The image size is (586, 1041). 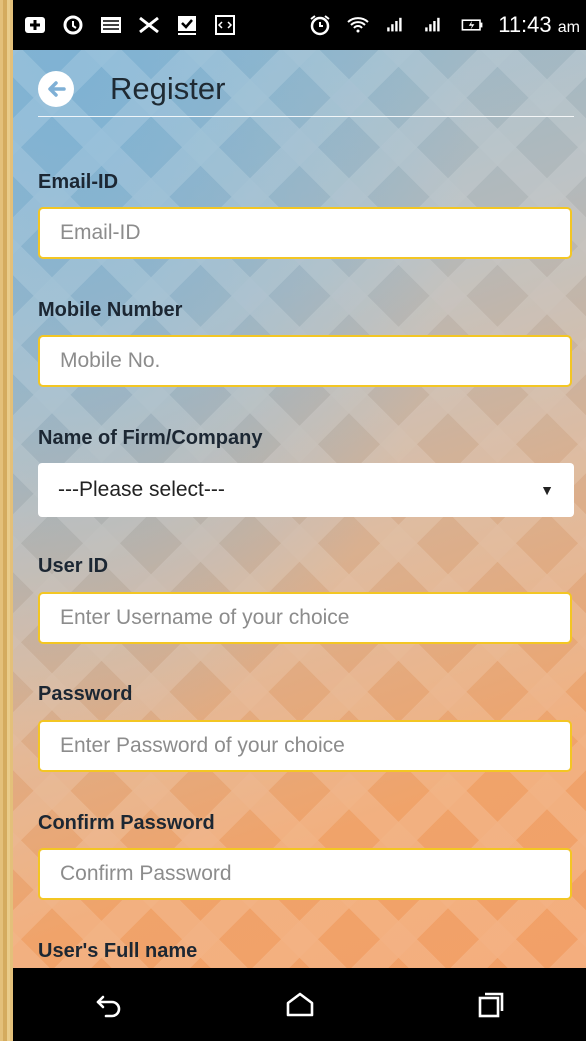 What do you see at coordinates (547, 490) in the screenshot?
I see `dropdown-caret-icon: ▼` at bounding box center [547, 490].